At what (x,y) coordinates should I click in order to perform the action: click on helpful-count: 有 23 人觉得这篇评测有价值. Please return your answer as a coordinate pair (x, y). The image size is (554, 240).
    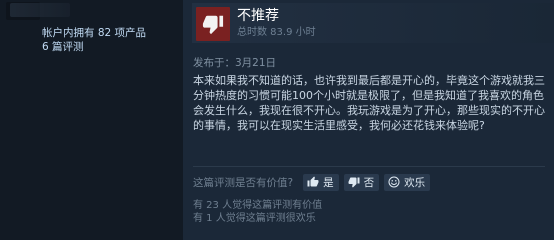
    Looking at the image, I should click on (258, 205).